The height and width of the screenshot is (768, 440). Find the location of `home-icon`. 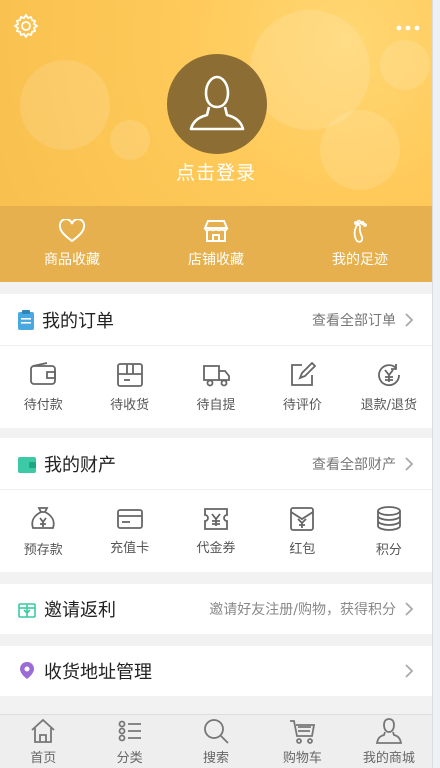

home-icon is located at coordinates (43, 730).